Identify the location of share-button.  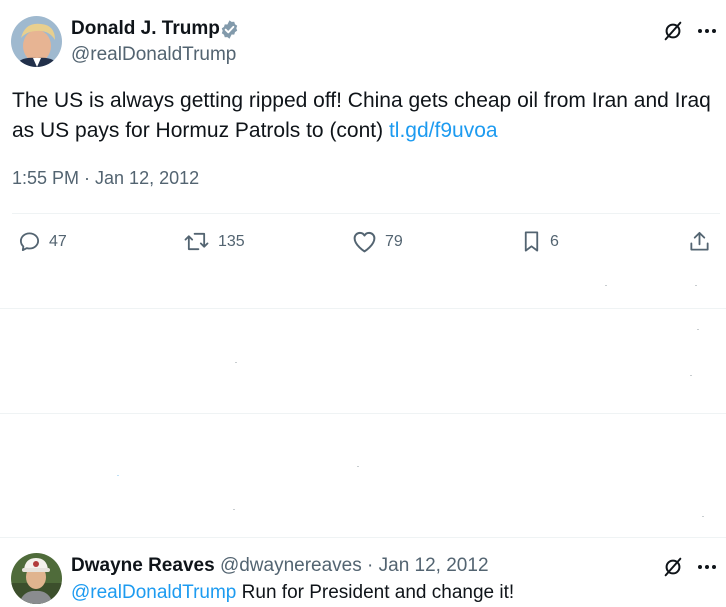
(699, 241).